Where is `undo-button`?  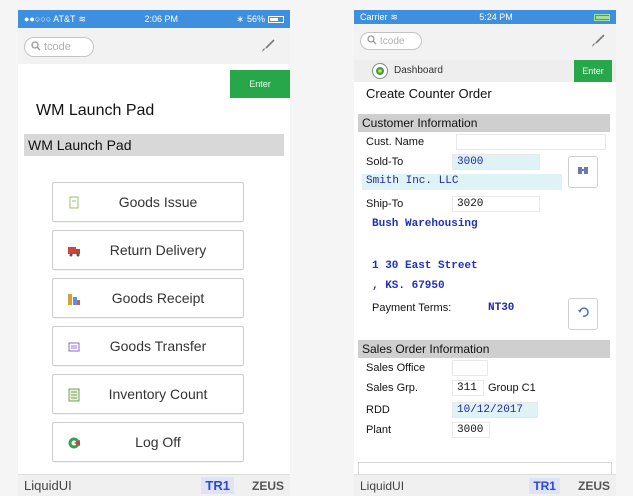
undo-button is located at coordinates (583, 314).